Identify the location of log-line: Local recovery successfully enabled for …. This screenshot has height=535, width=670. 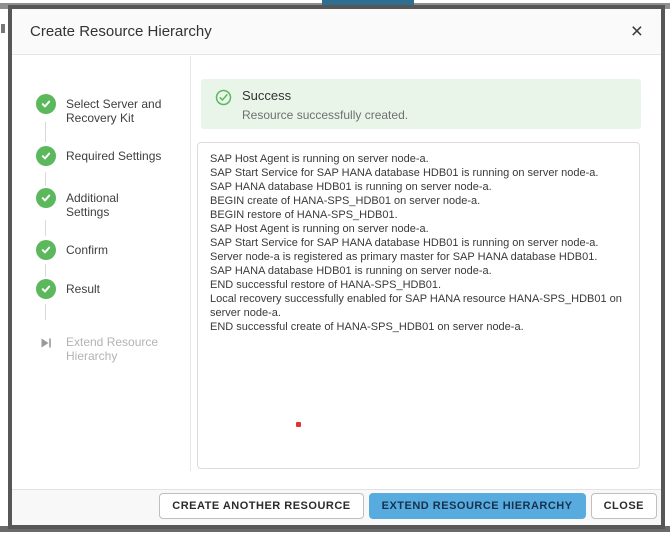
(416, 306).